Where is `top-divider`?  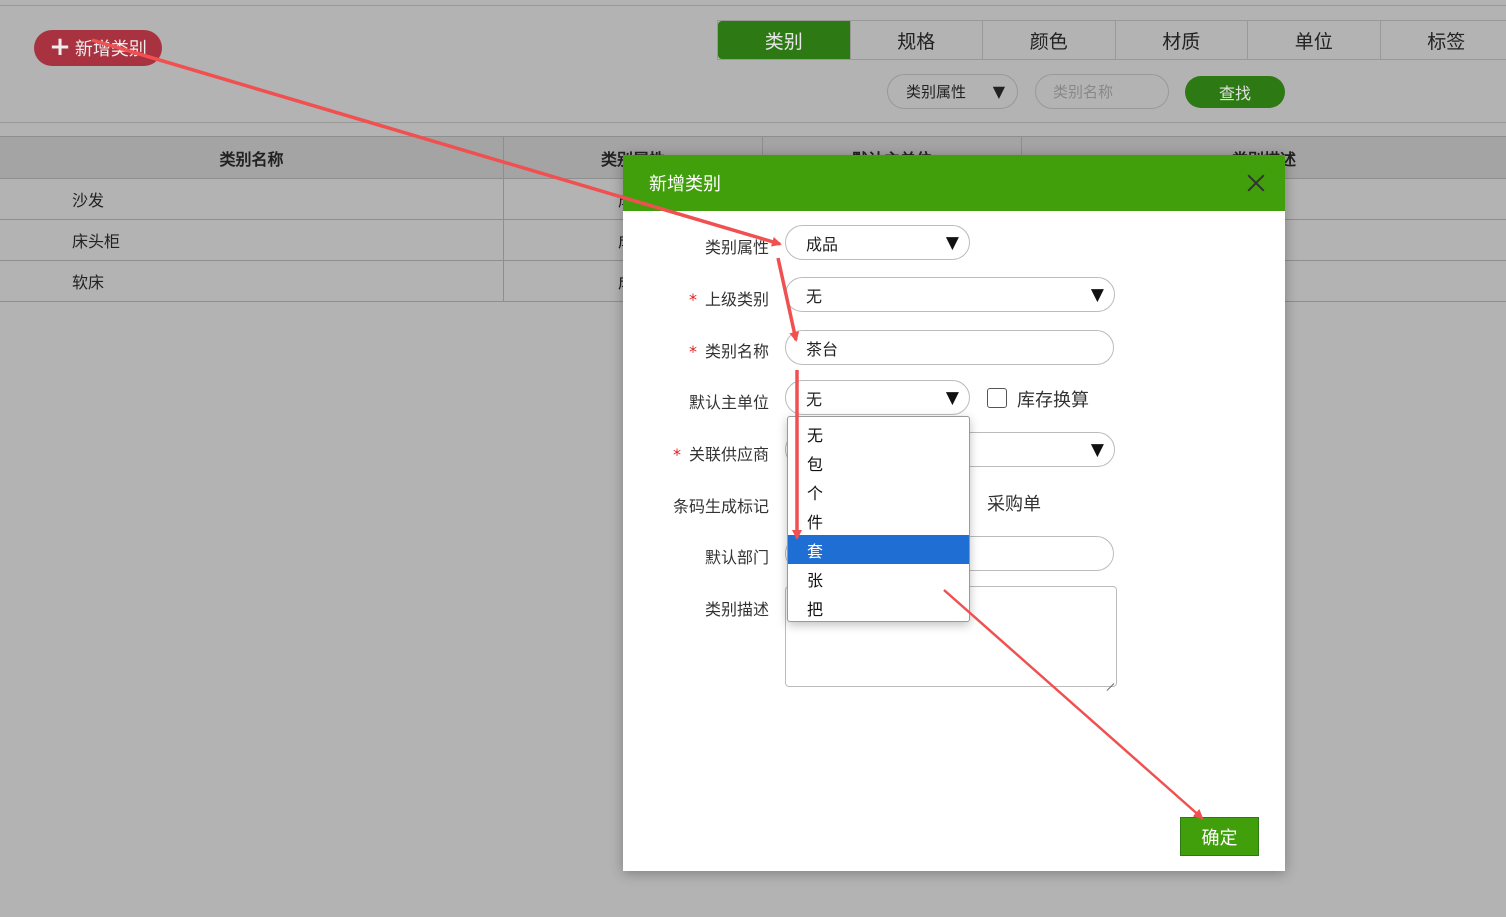 top-divider is located at coordinates (753, 5).